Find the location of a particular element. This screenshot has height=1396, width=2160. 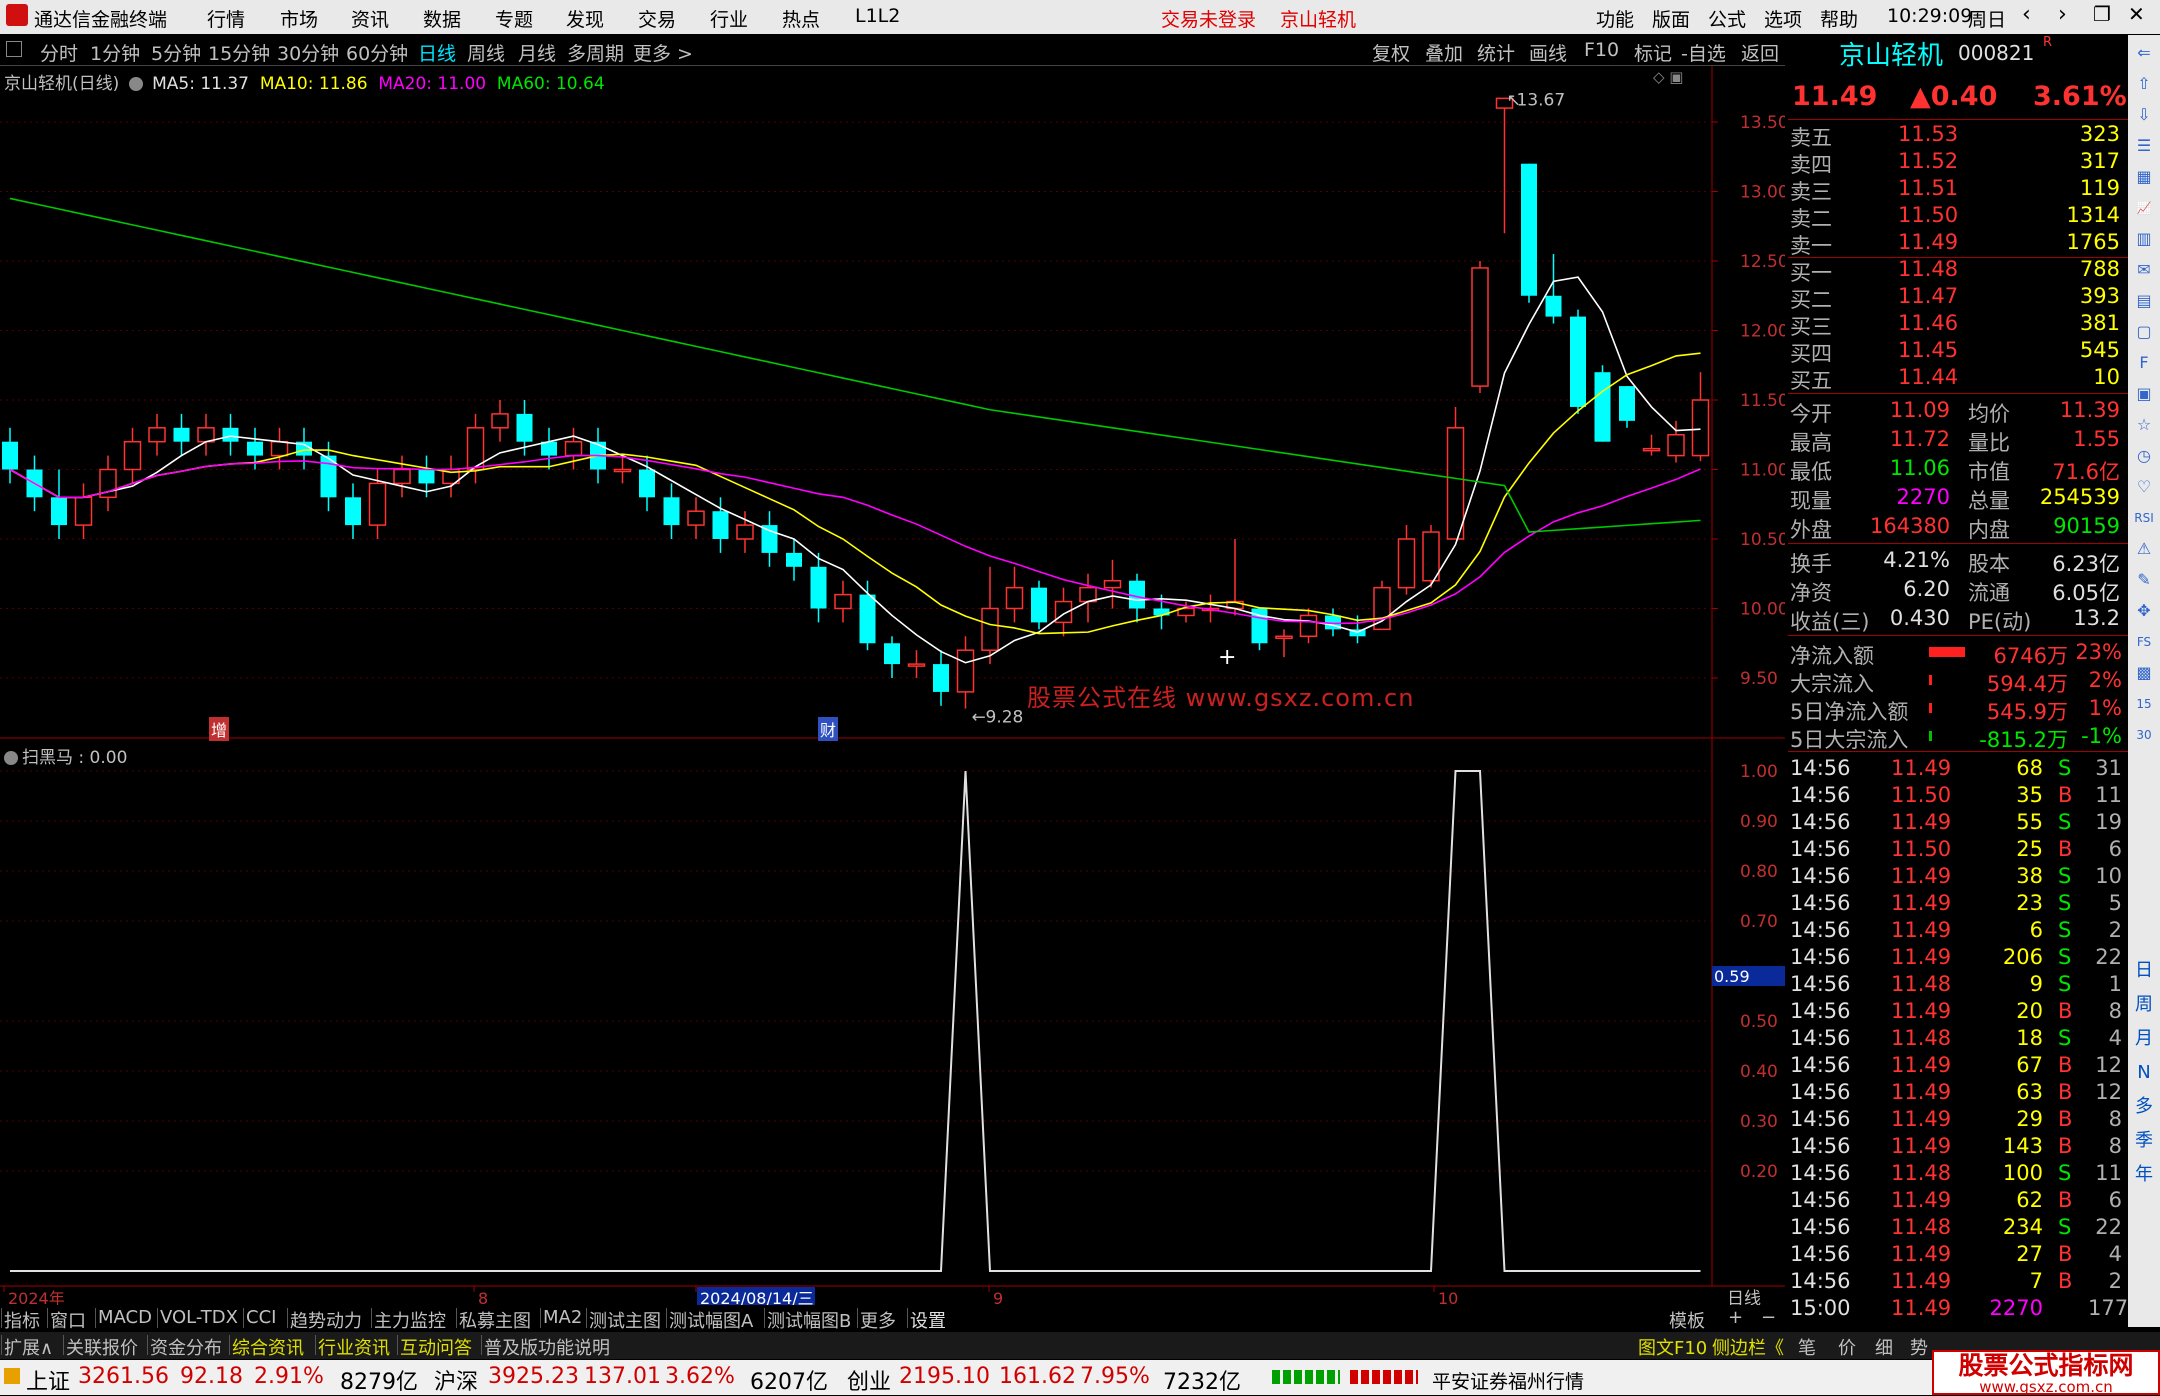

menu-banmian: 版面 is located at coordinates (1671, 18).